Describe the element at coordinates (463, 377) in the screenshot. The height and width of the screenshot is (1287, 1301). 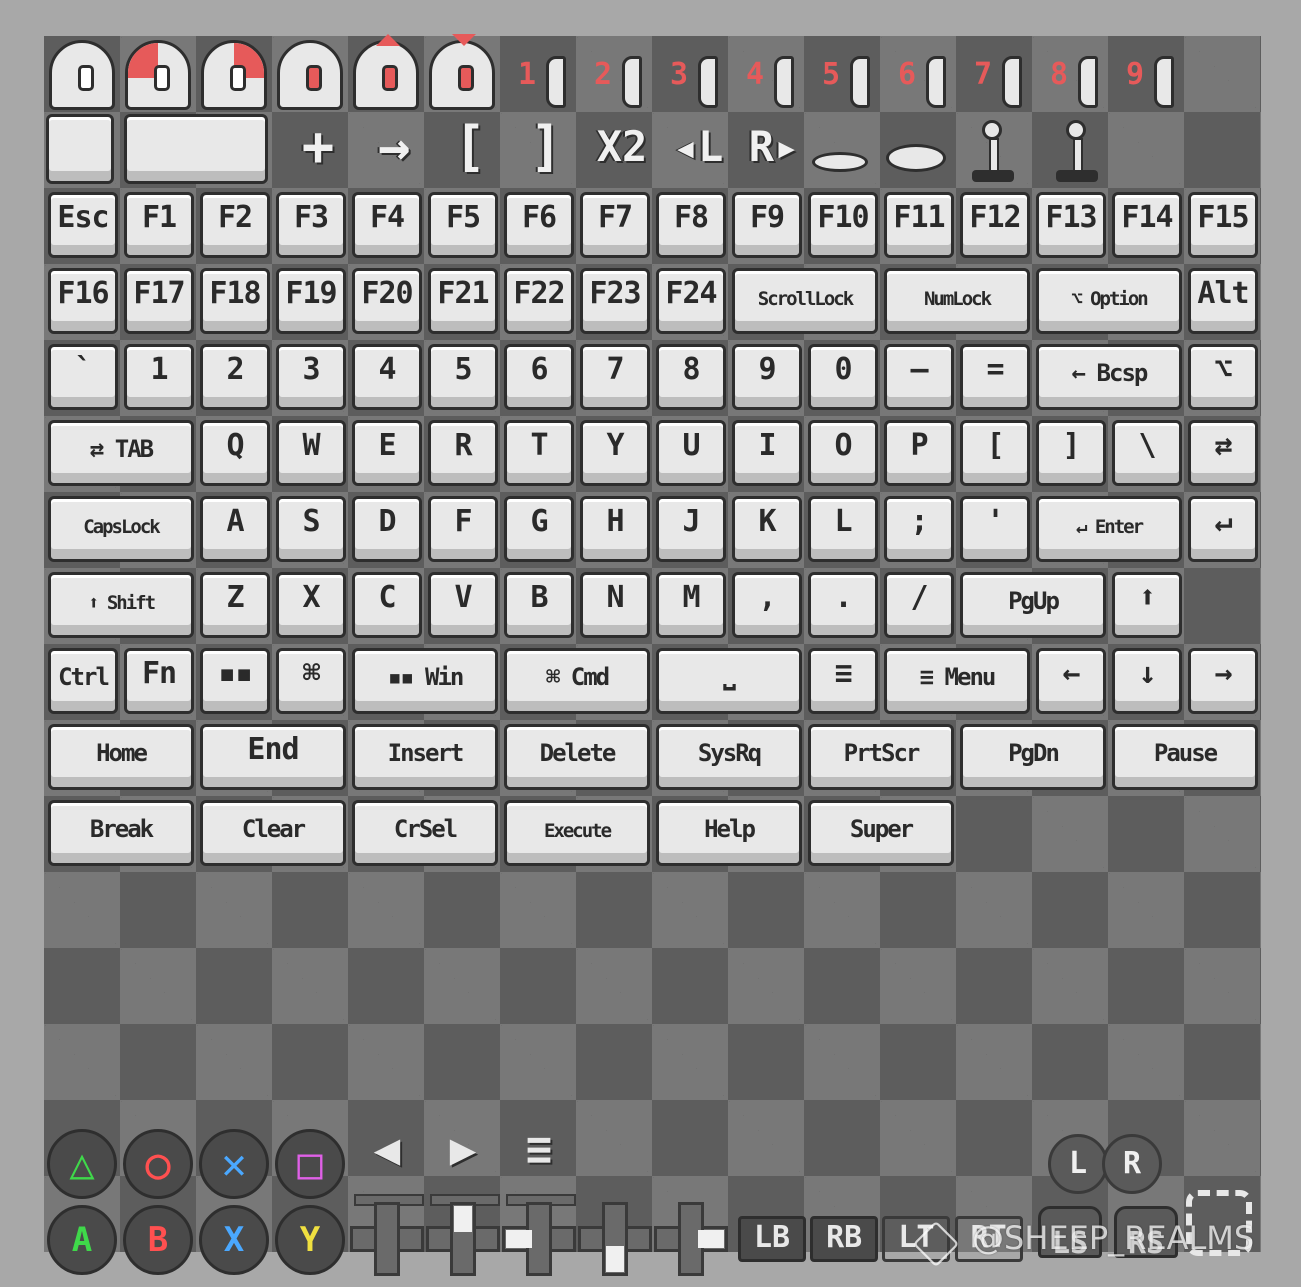
I see `key-row3-5: 5` at that location.